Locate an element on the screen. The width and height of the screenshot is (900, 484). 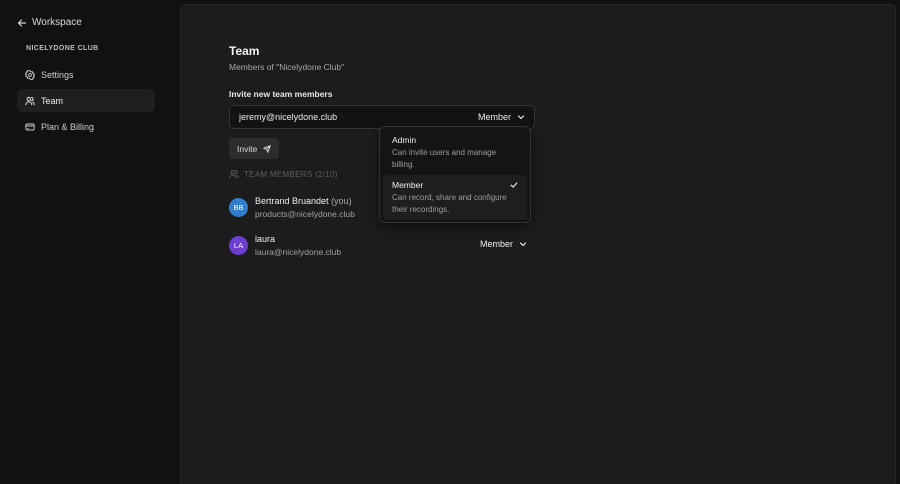
credit-card-icon is located at coordinates (30, 126).